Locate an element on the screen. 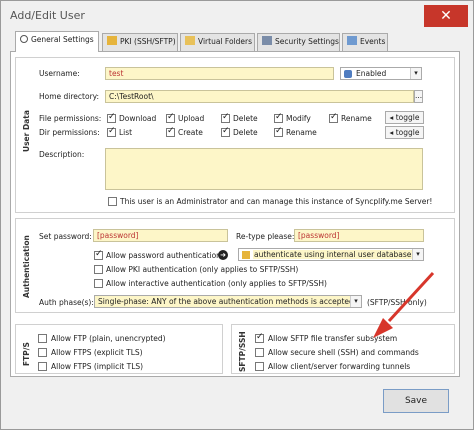 This screenshot has height=431, width=474. settings-icon is located at coordinates (24, 39).